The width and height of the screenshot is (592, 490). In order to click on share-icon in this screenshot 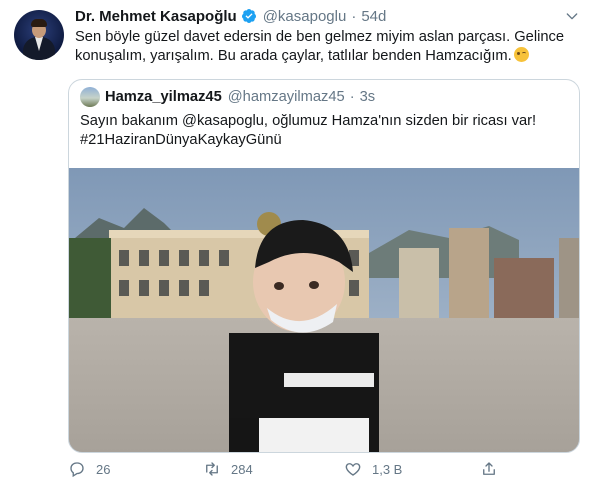, I will do `click(489, 468)`.